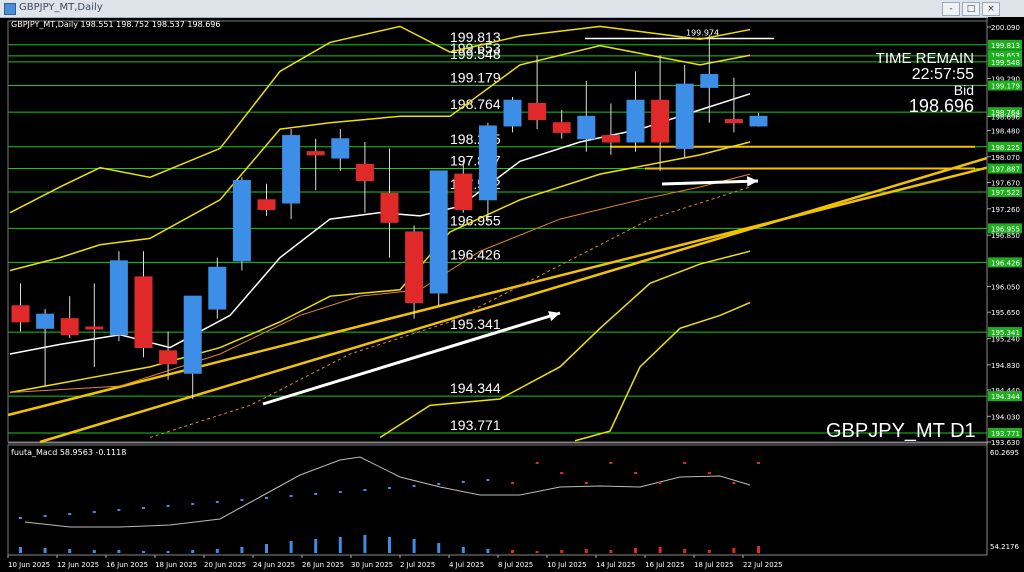 The height and width of the screenshot is (572, 1024). What do you see at coordinates (1005, 366) in the screenshot?
I see `right-axis-label: 194.830` at bounding box center [1005, 366].